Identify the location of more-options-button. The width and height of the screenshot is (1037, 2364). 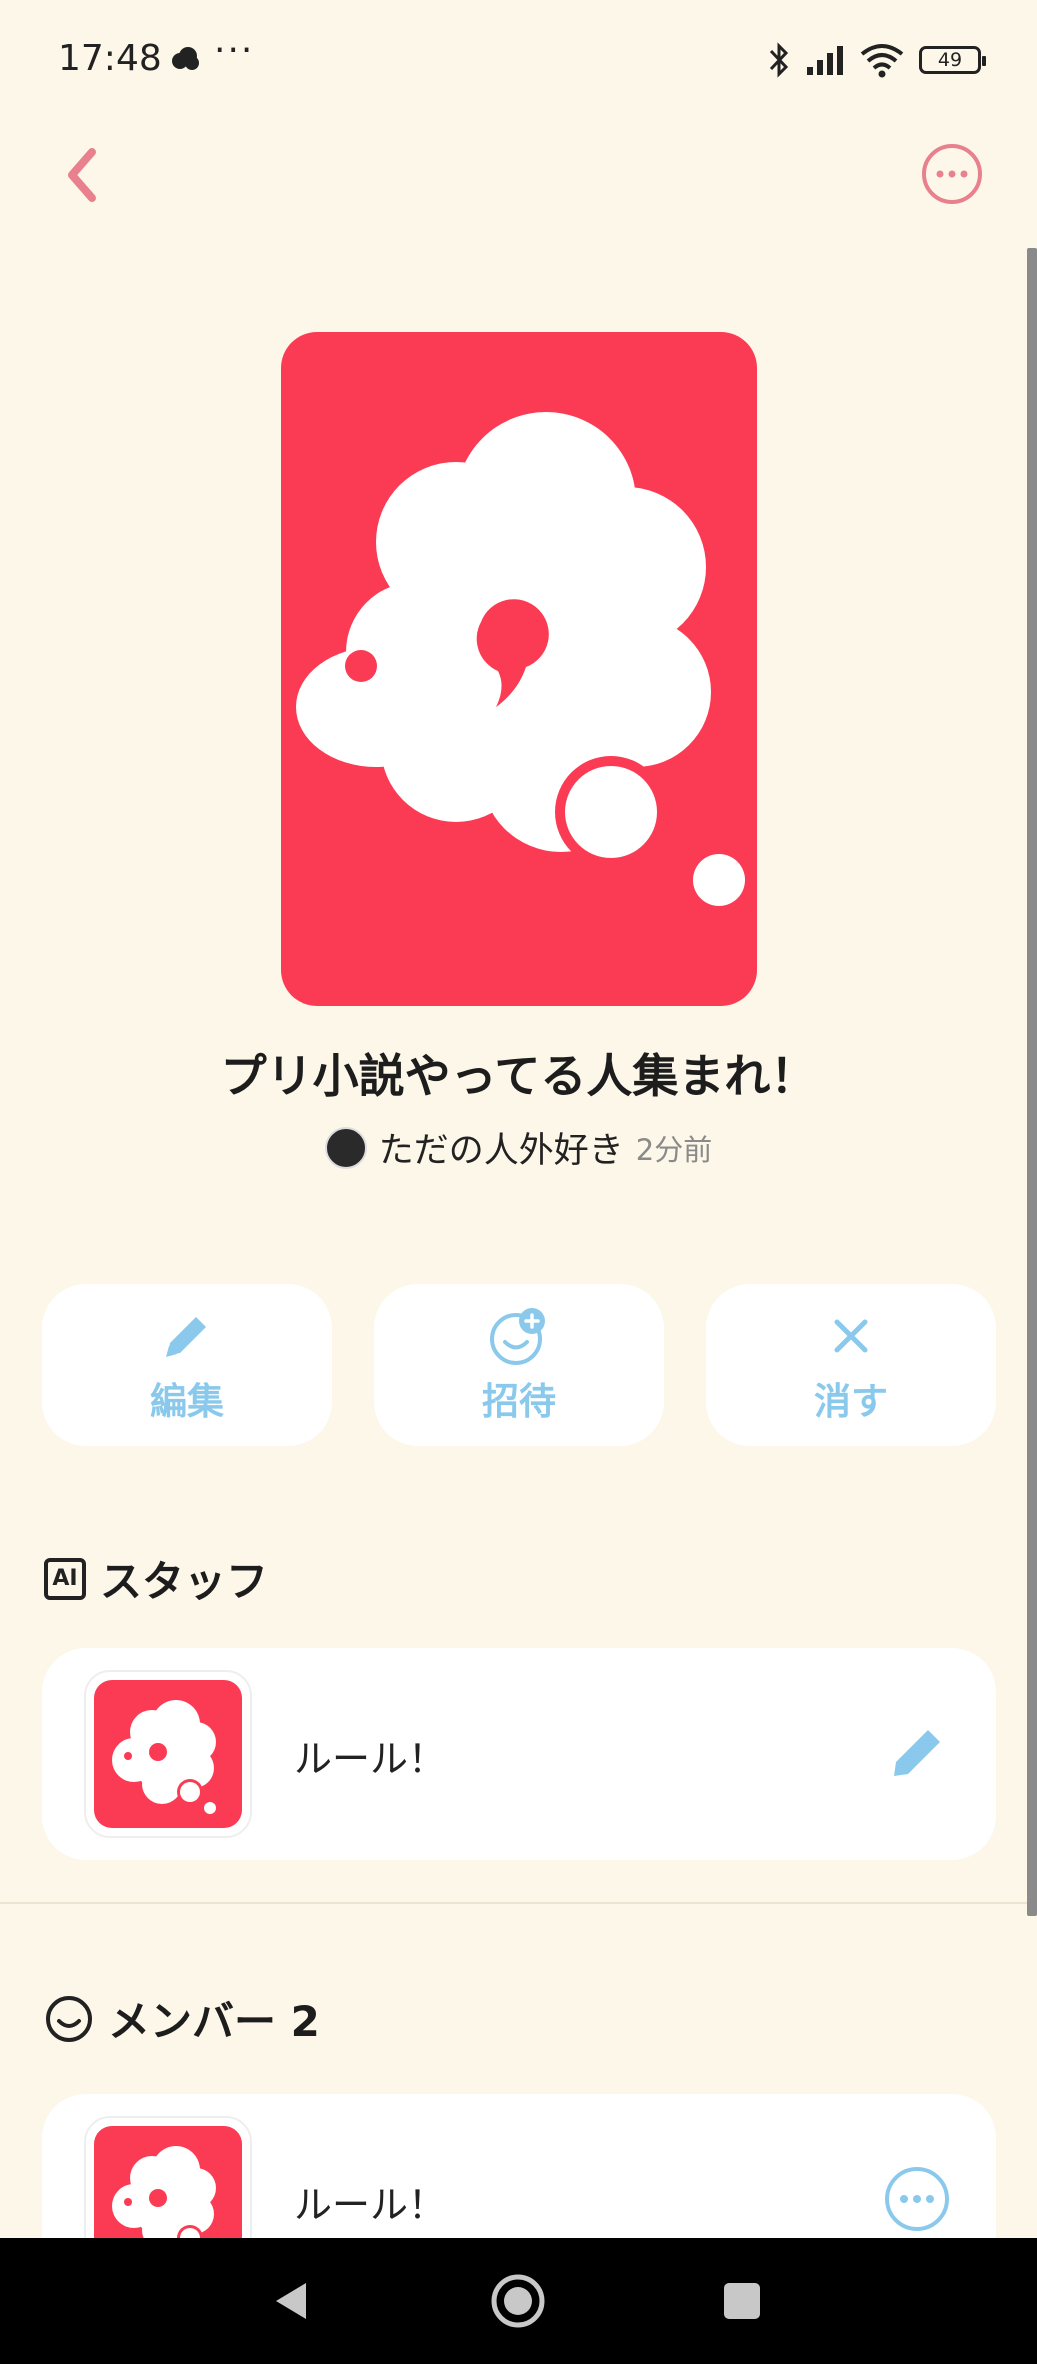
(952, 174).